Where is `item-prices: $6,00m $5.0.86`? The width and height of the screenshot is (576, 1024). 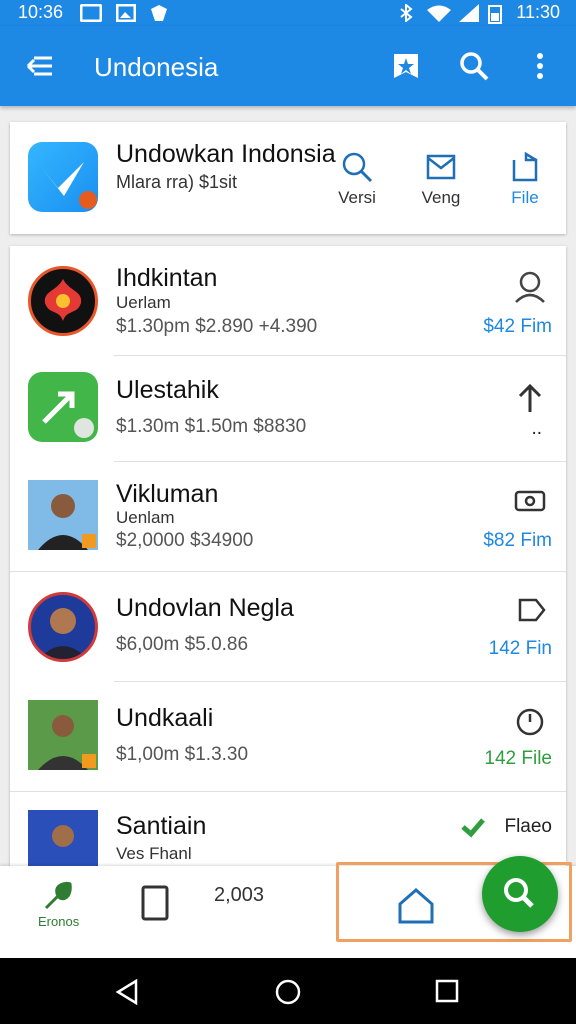 item-prices: $6,00m $5.0.86 is located at coordinates (182, 644).